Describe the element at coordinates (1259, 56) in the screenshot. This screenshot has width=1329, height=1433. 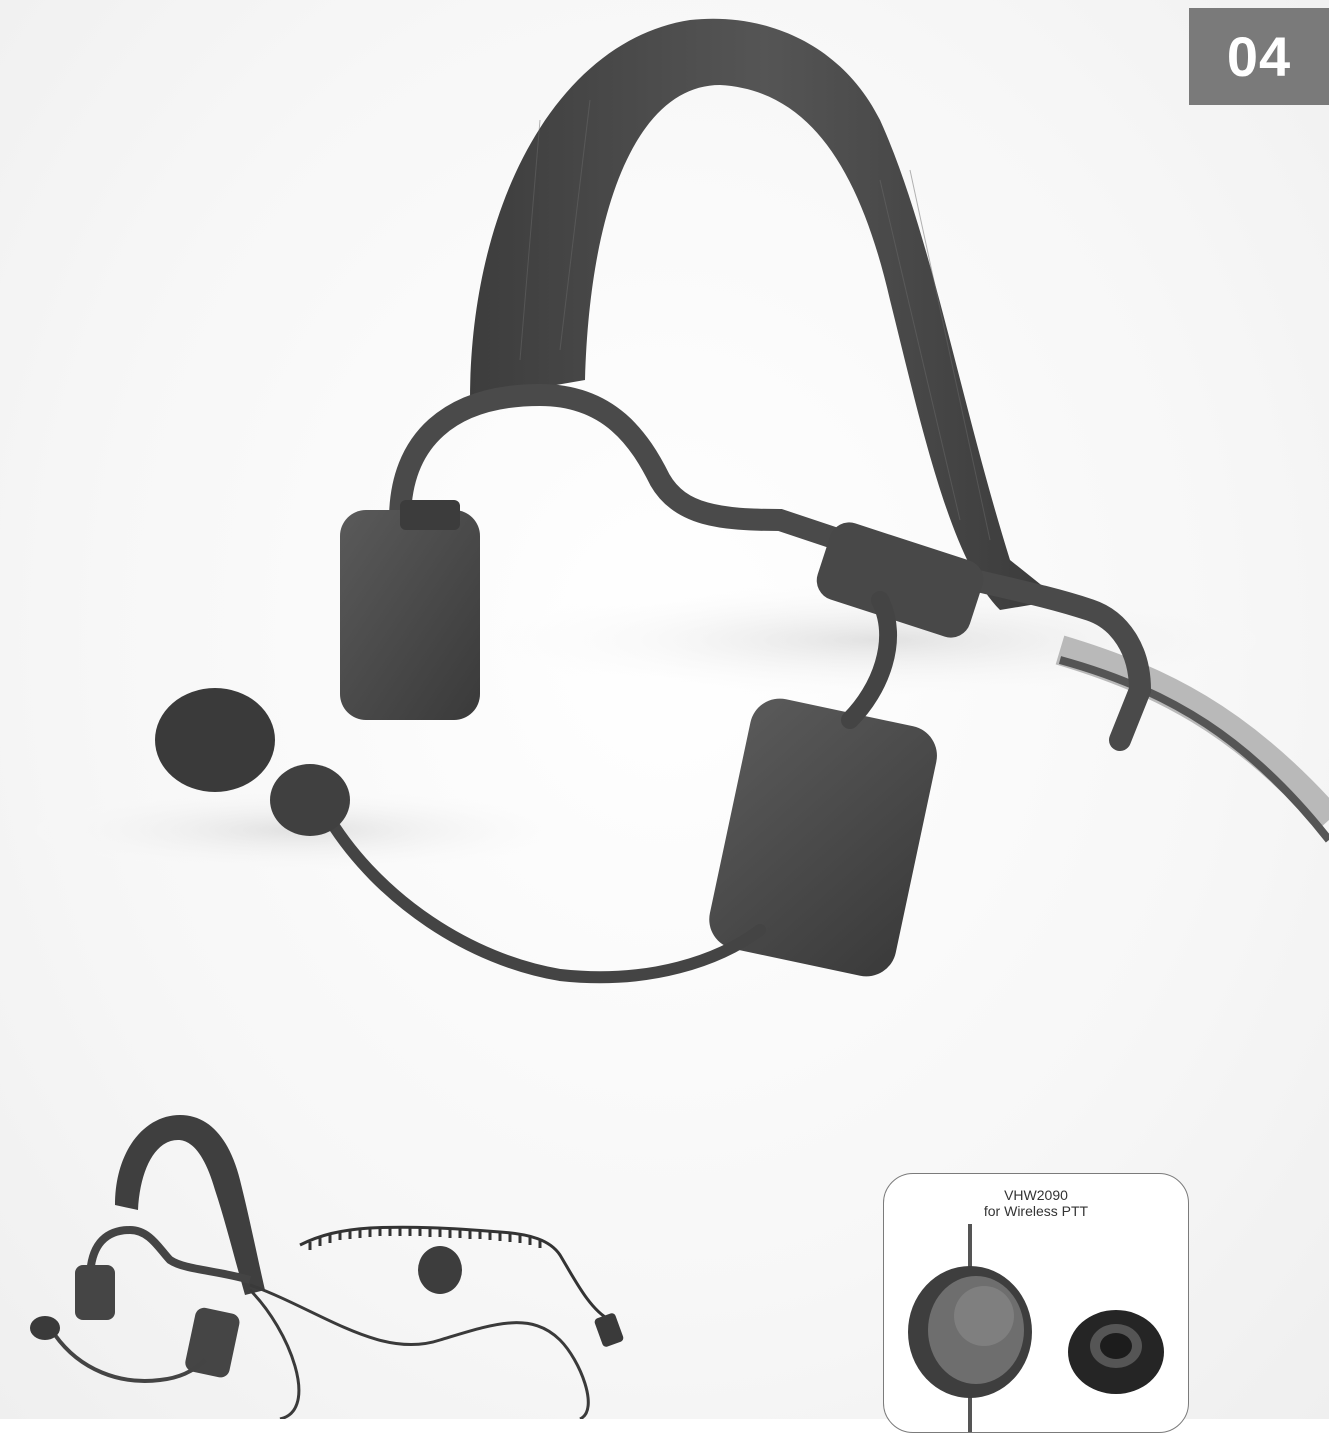
I see `page-number-badge: 04` at that location.